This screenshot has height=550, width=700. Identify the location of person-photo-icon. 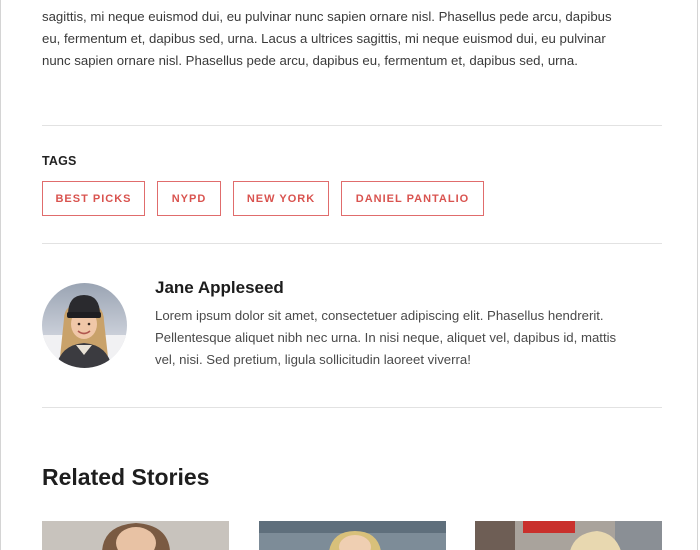
(84, 325).